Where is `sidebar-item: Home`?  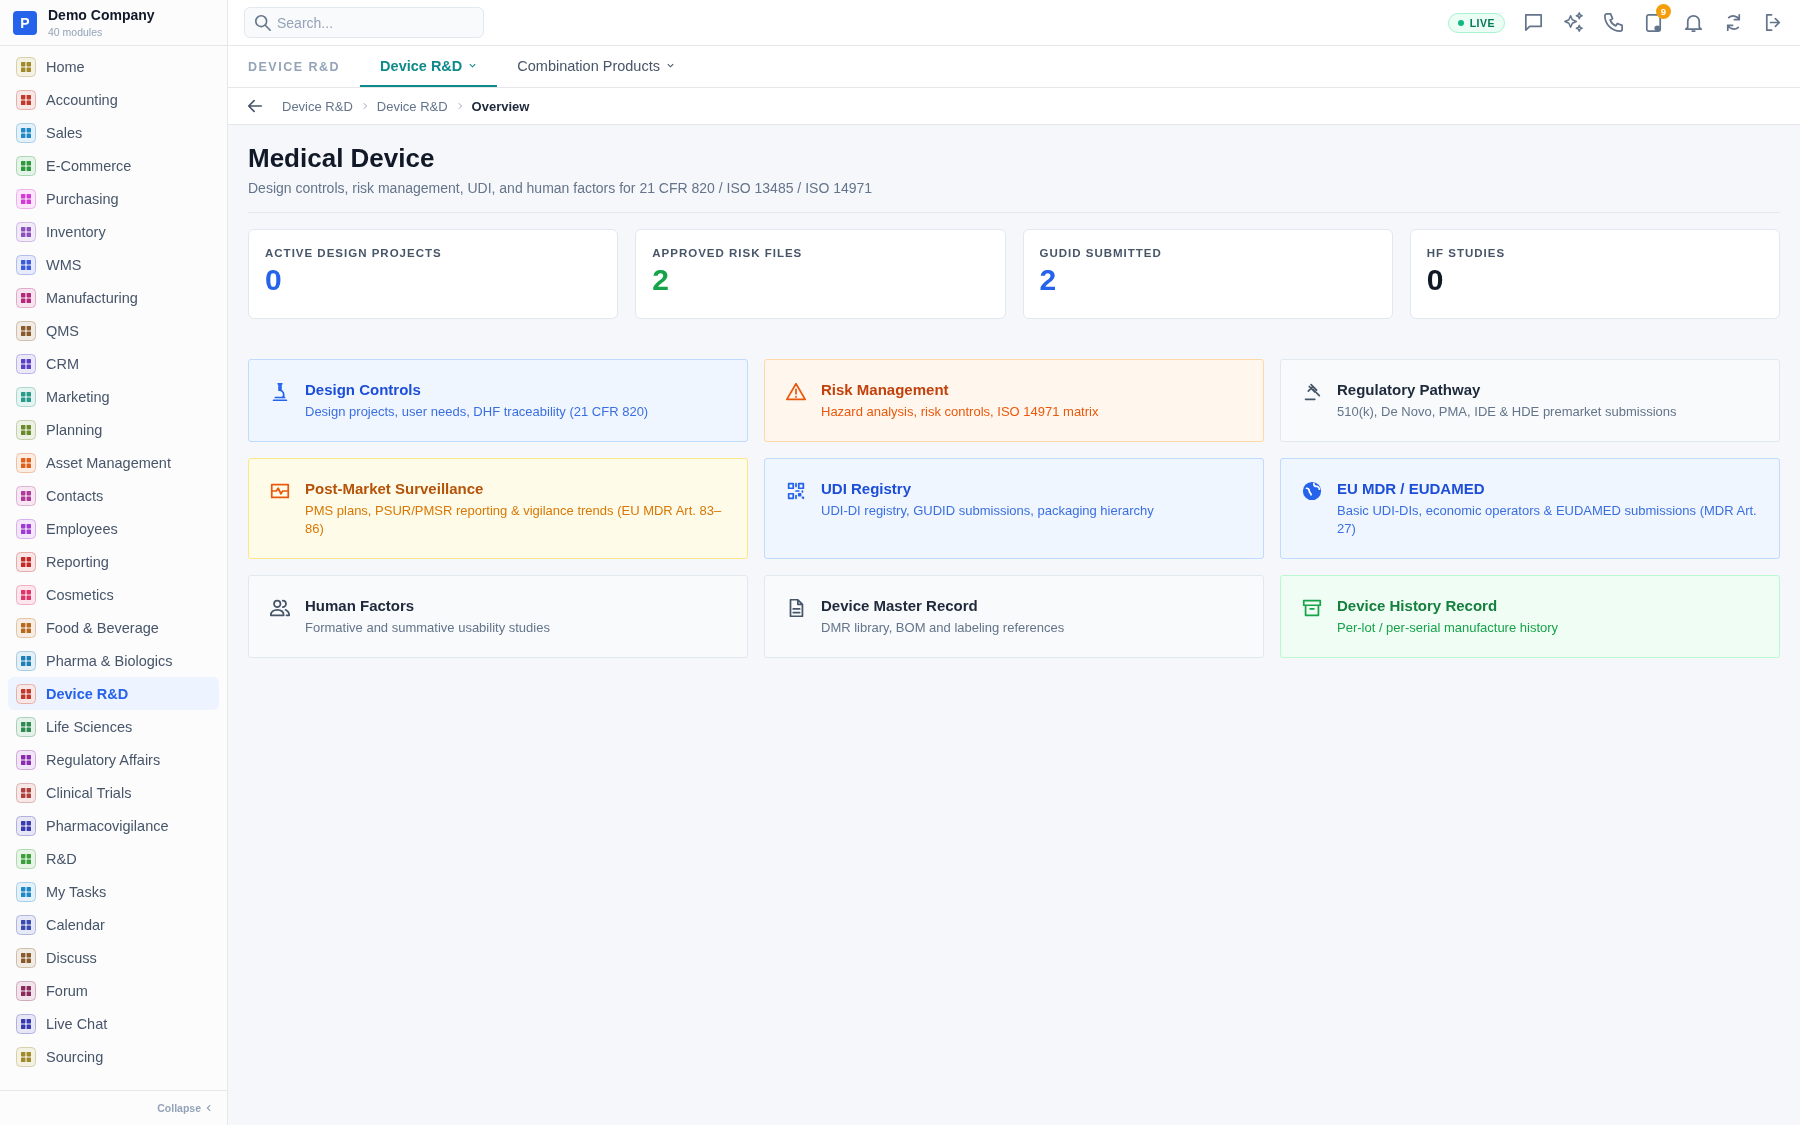 sidebar-item: Home is located at coordinates (113, 66).